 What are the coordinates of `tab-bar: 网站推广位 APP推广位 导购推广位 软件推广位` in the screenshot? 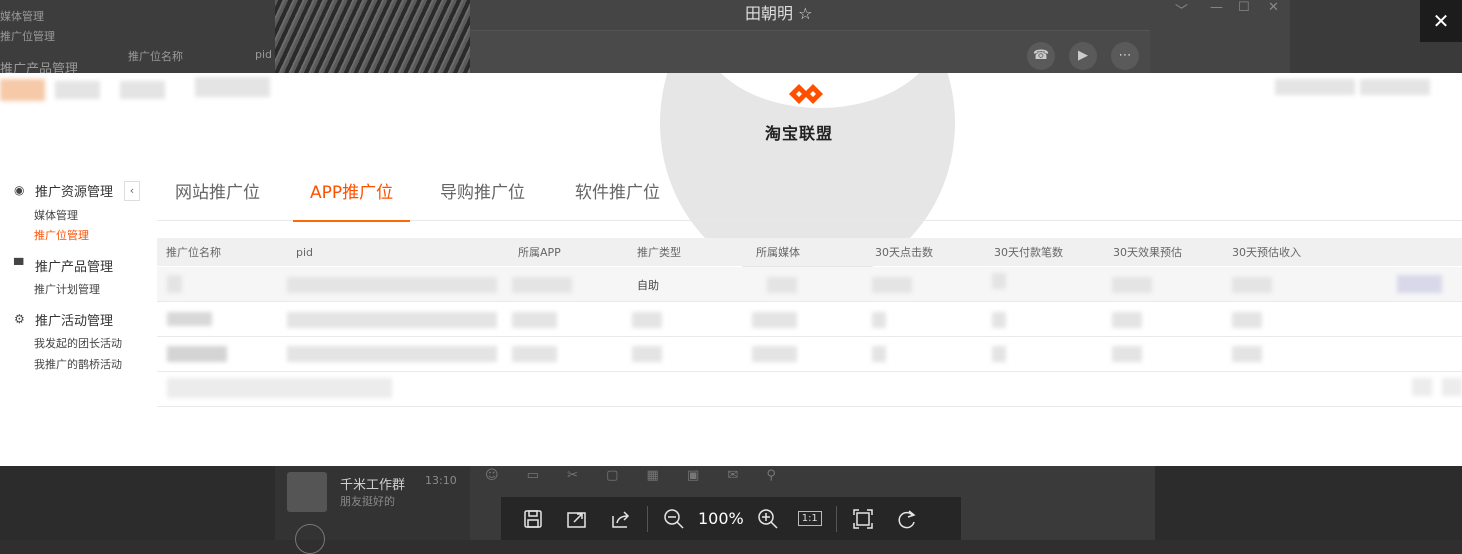 It's located at (809, 200).